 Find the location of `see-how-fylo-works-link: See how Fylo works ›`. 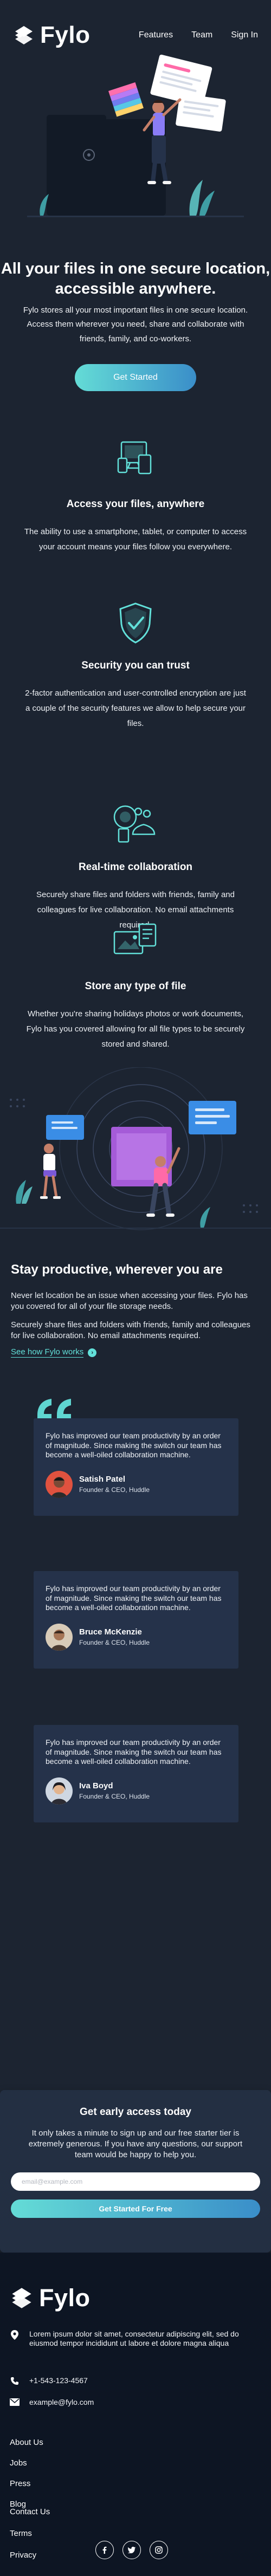

see-how-fylo-works-link: See how Fylo works › is located at coordinates (54, 1352).